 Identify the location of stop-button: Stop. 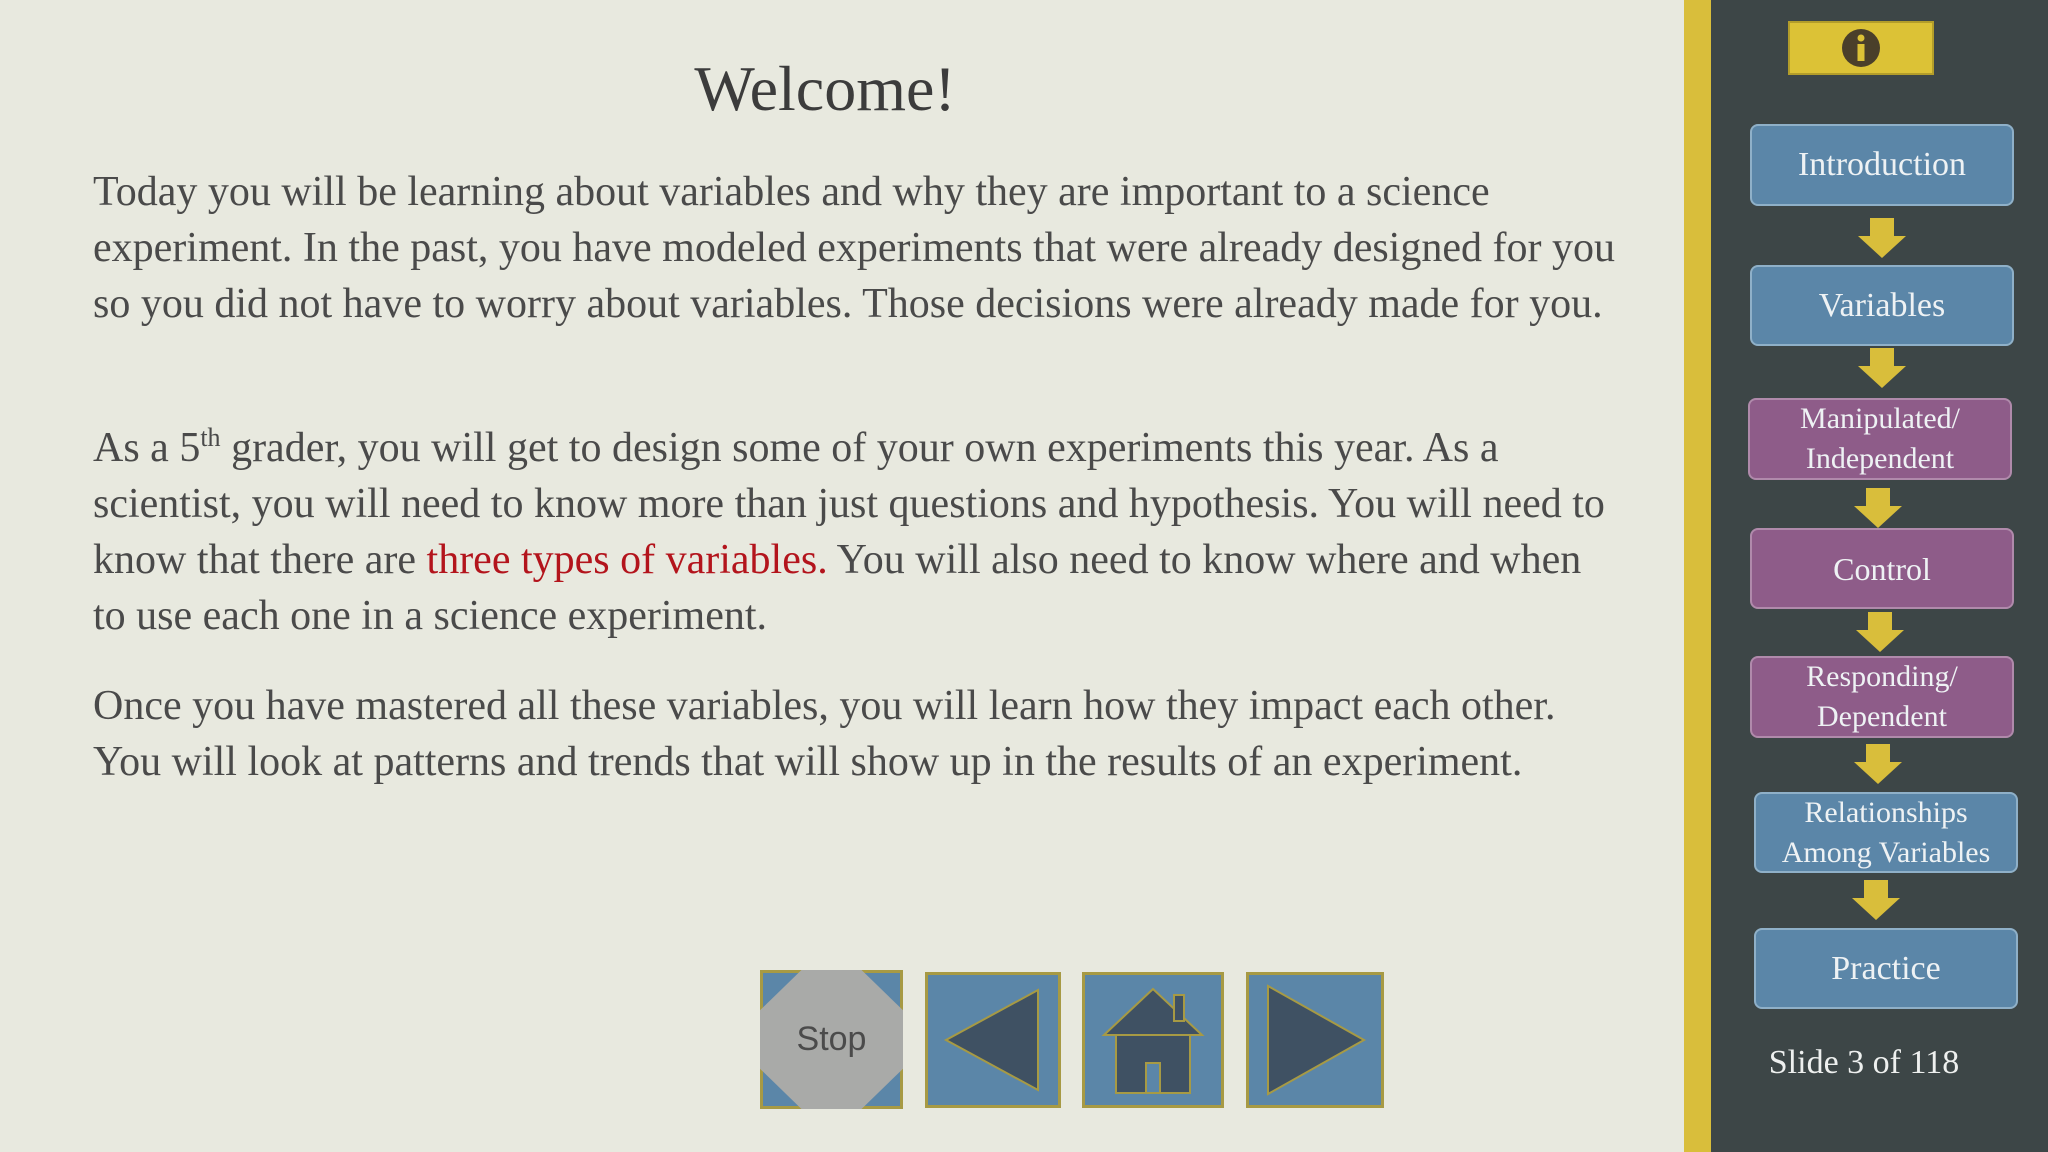
(831, 1039).